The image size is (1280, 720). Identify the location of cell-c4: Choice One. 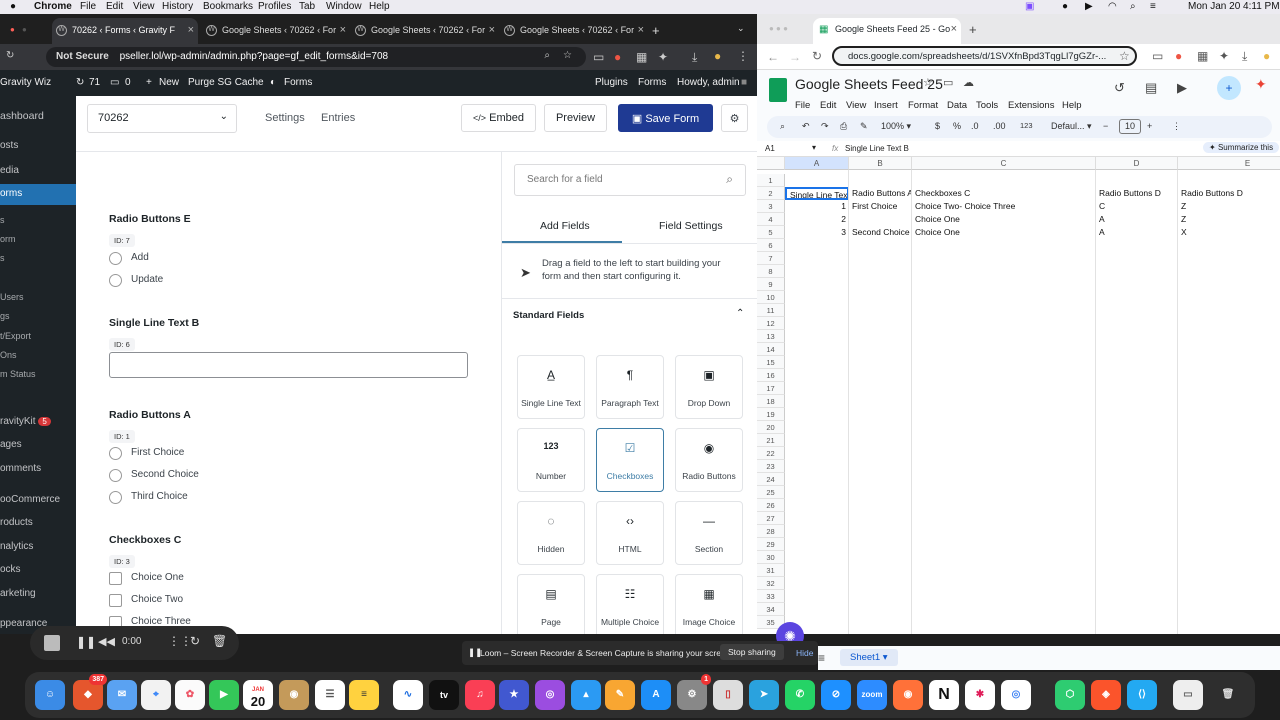
(1004, 232).